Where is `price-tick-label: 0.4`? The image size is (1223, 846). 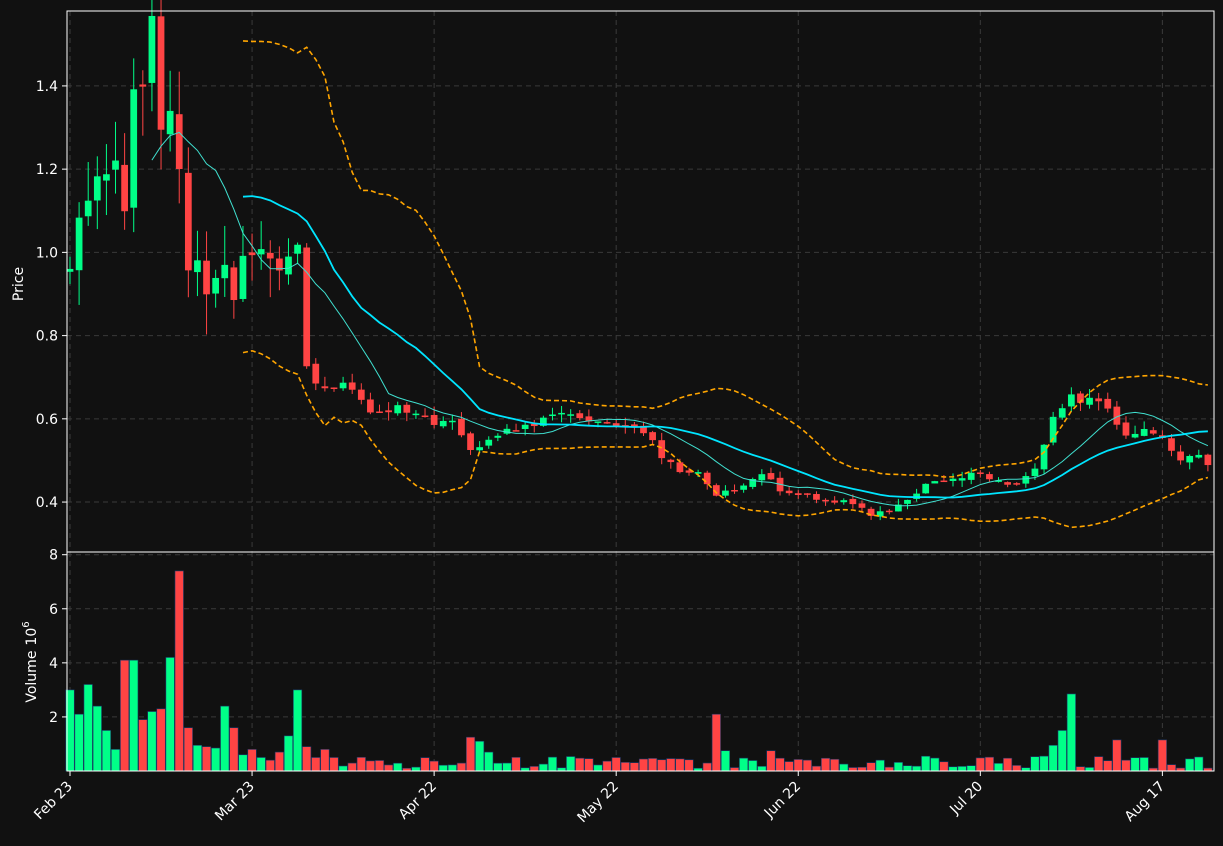
price-tick-label: 0.4 is located at coordinates (47, 503).